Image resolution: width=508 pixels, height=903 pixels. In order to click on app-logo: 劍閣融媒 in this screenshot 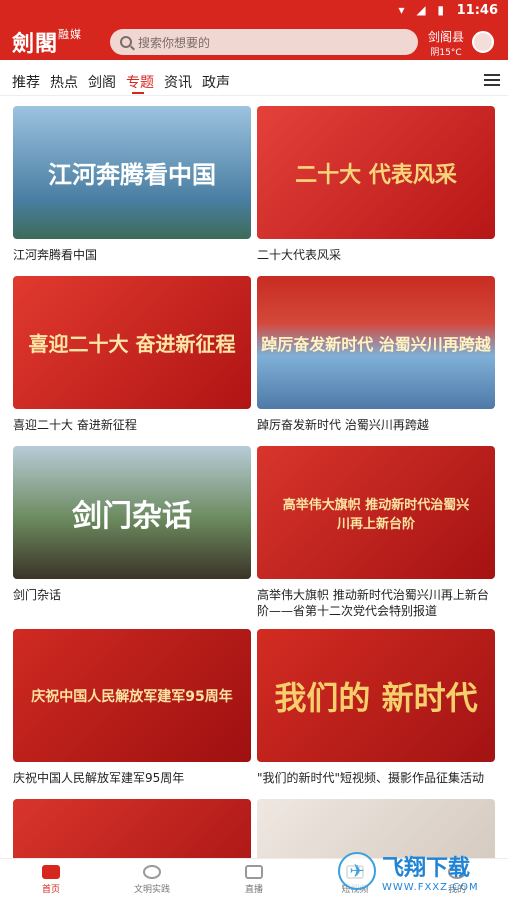, I will do `click(47, 42)`.